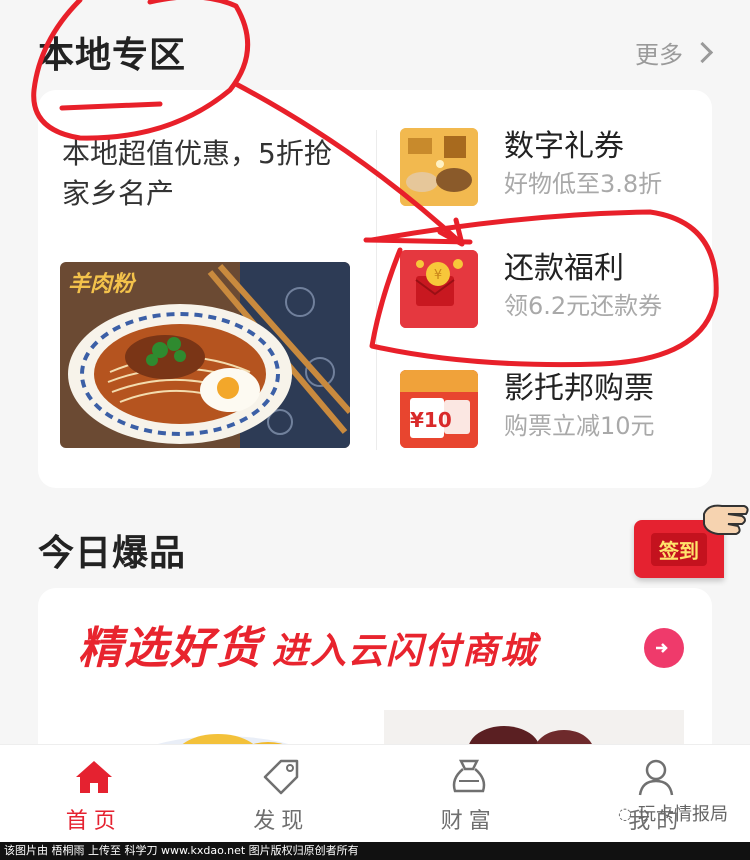  I want to click on movie-ticket-icon: ¥10, so click(439, 409).